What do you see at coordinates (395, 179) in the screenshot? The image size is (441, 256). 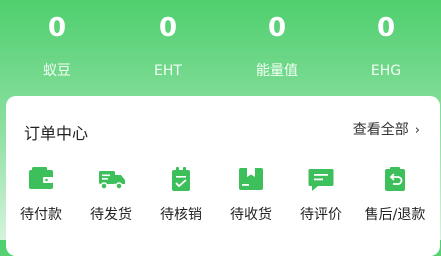 I see `refund-icon` at bounding box center [395, 179].